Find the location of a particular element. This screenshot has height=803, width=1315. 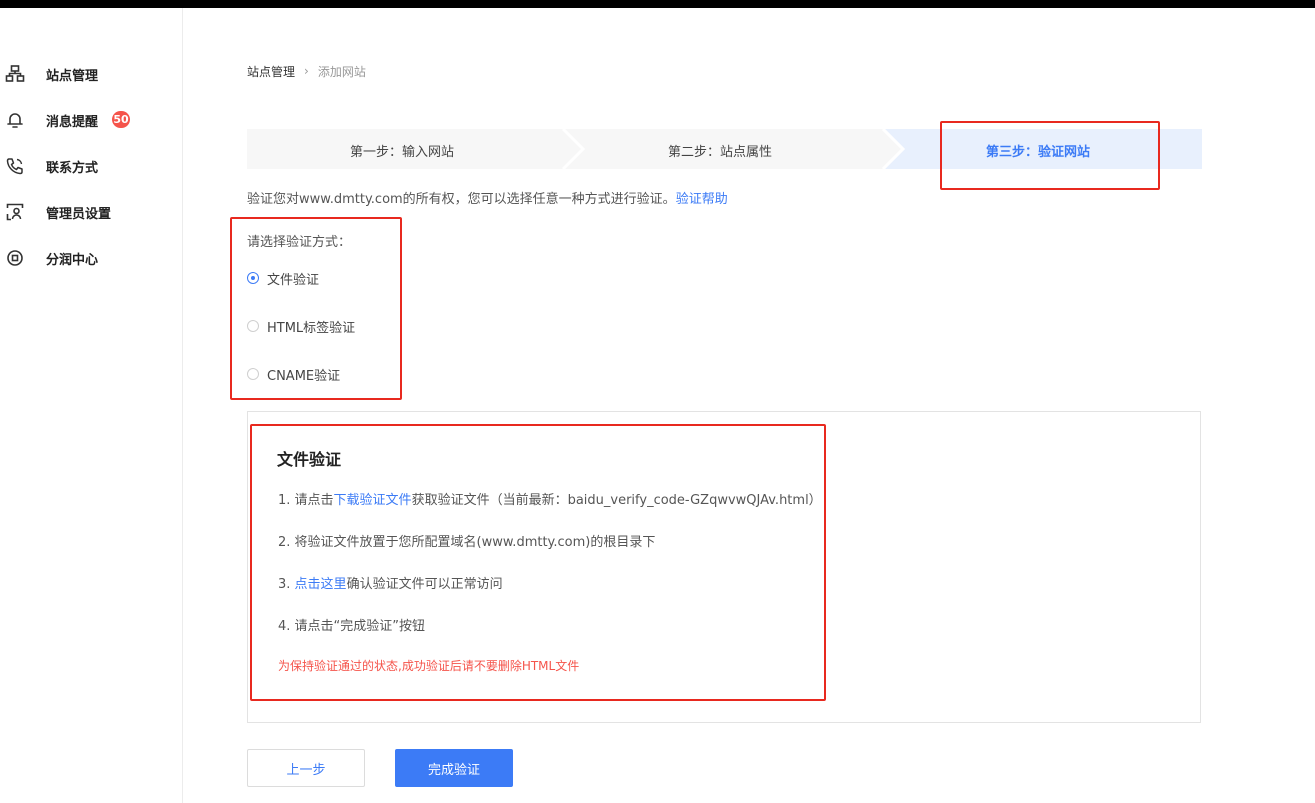

sidebar-item-label: 站点管理 is located at coordinates (72, 76).